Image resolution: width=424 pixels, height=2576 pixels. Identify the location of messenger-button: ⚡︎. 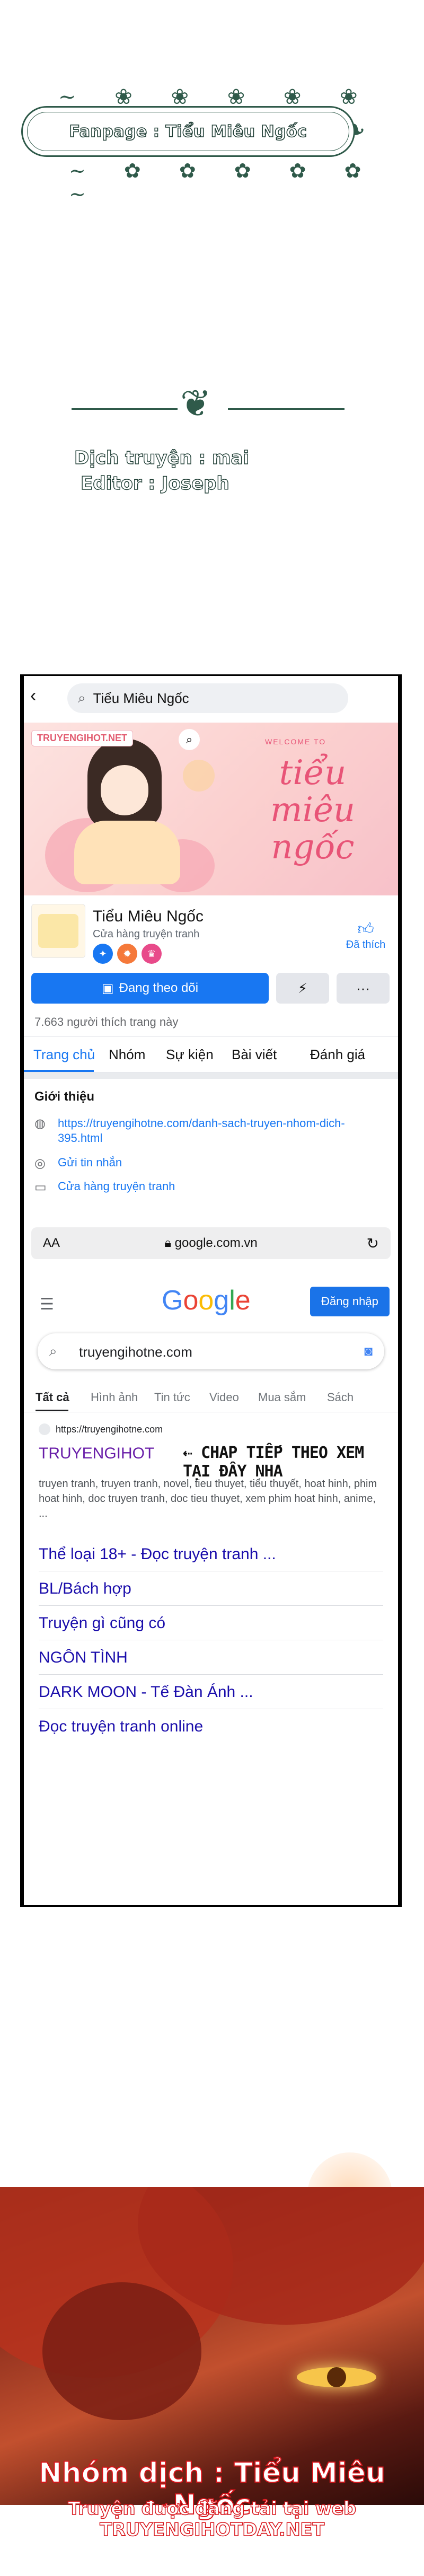
(303, 988).